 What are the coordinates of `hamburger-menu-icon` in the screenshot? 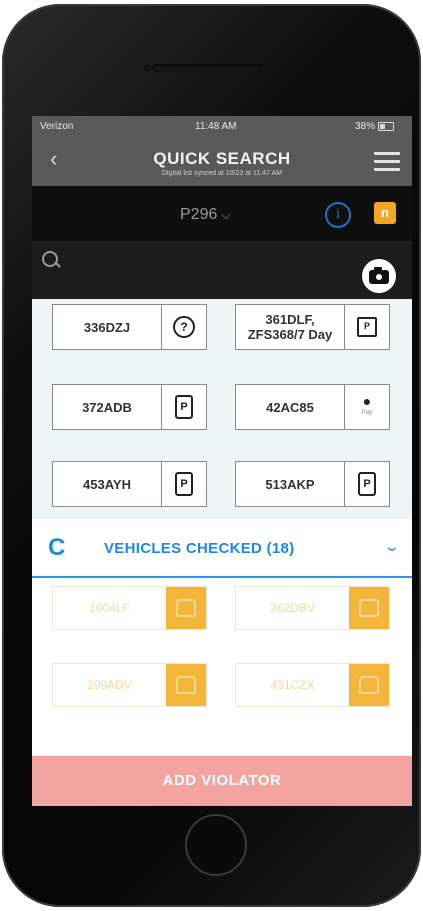 It's located at (387, 162).